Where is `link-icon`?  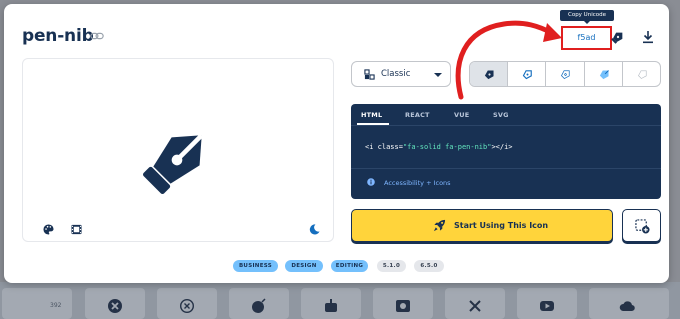 link-icon is located at coordinates (97, 36).